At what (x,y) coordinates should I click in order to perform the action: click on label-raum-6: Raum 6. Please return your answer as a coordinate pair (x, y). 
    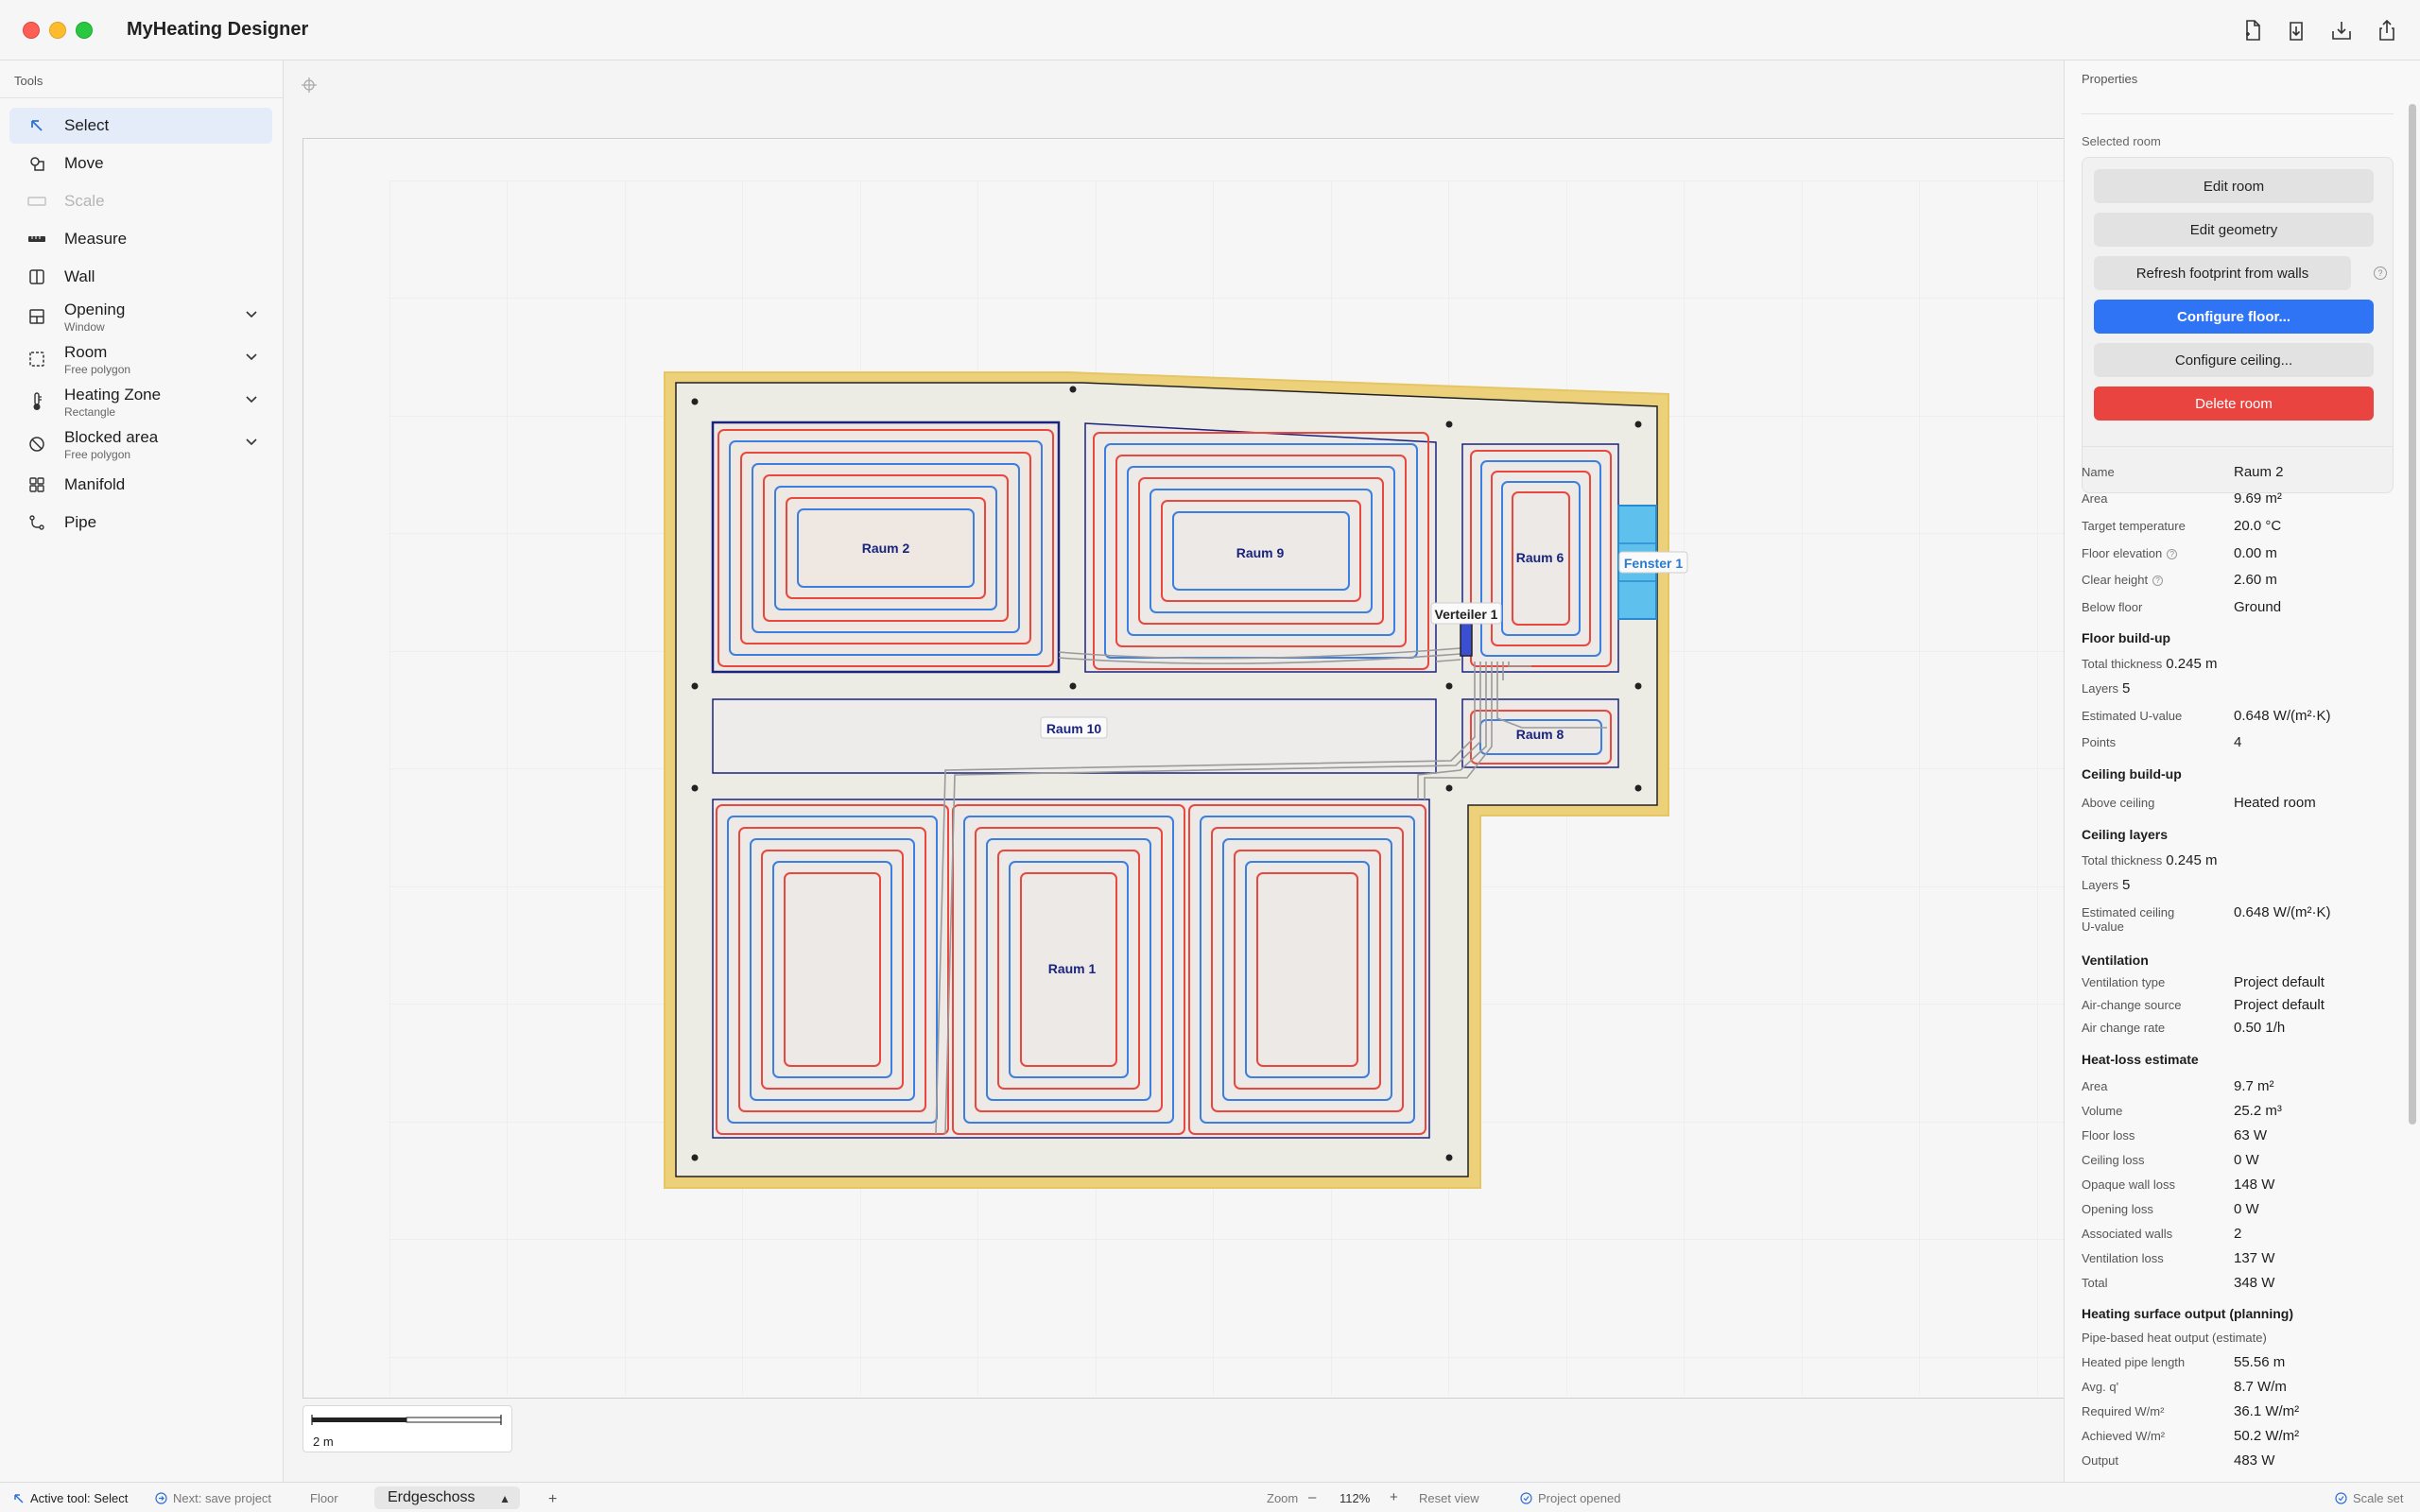
    Looking at the image, I should click on (1540, 557).